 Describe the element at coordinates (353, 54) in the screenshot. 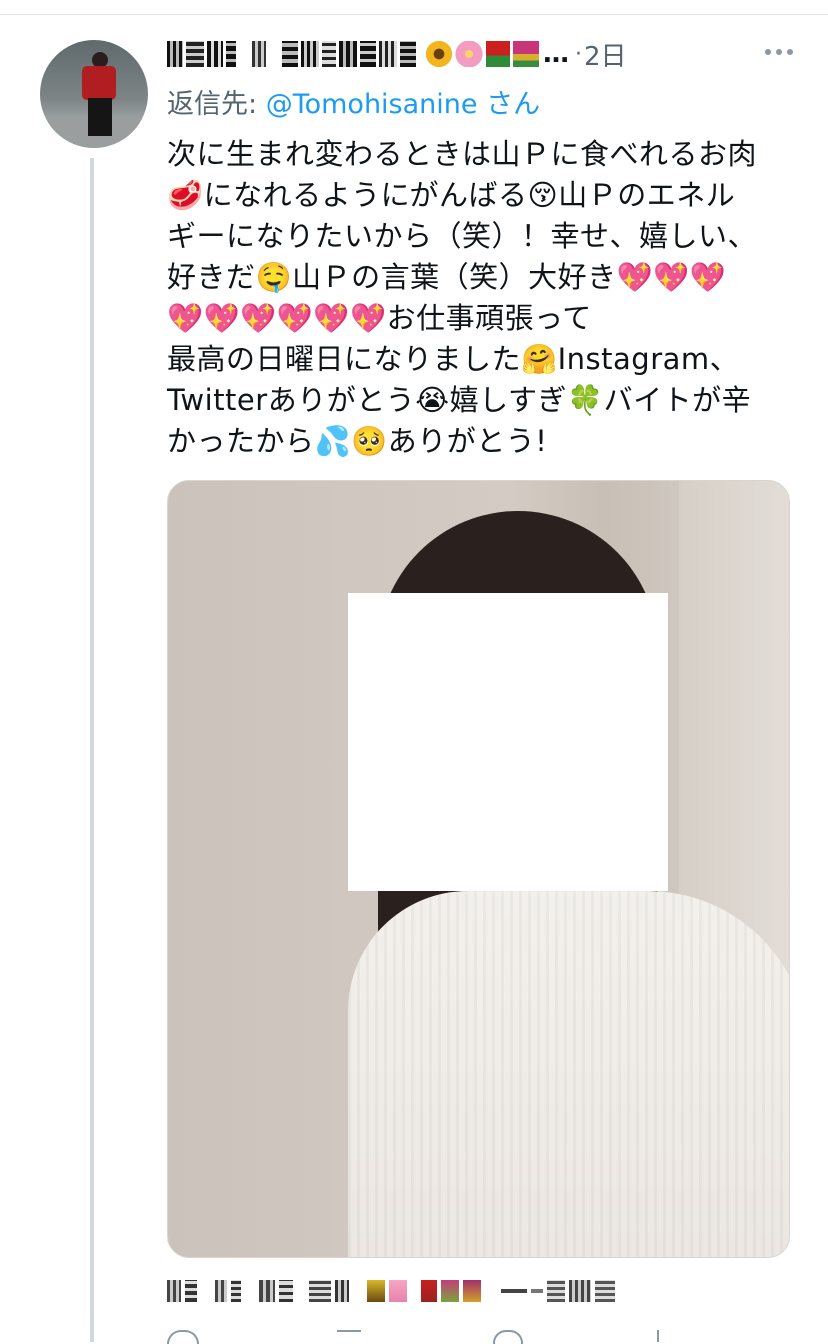

I see `display-name-pixelated` at that location.